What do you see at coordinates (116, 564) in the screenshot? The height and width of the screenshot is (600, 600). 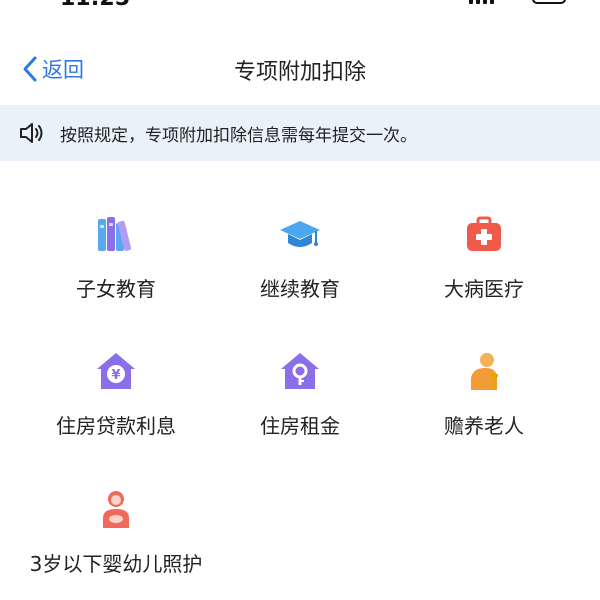 I see `category-label: 3岁以下婴幼儿照护` at bounding box center [116, 564].